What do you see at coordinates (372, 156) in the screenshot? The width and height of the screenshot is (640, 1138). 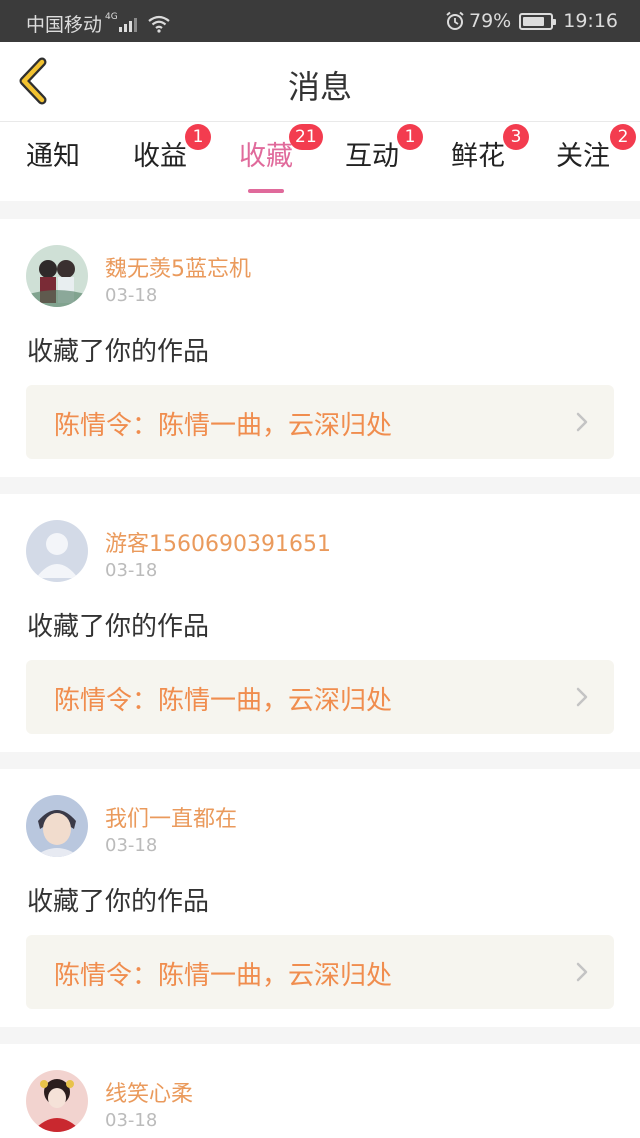 I see `tab-label: 互动` at bounding box center [372, 156].